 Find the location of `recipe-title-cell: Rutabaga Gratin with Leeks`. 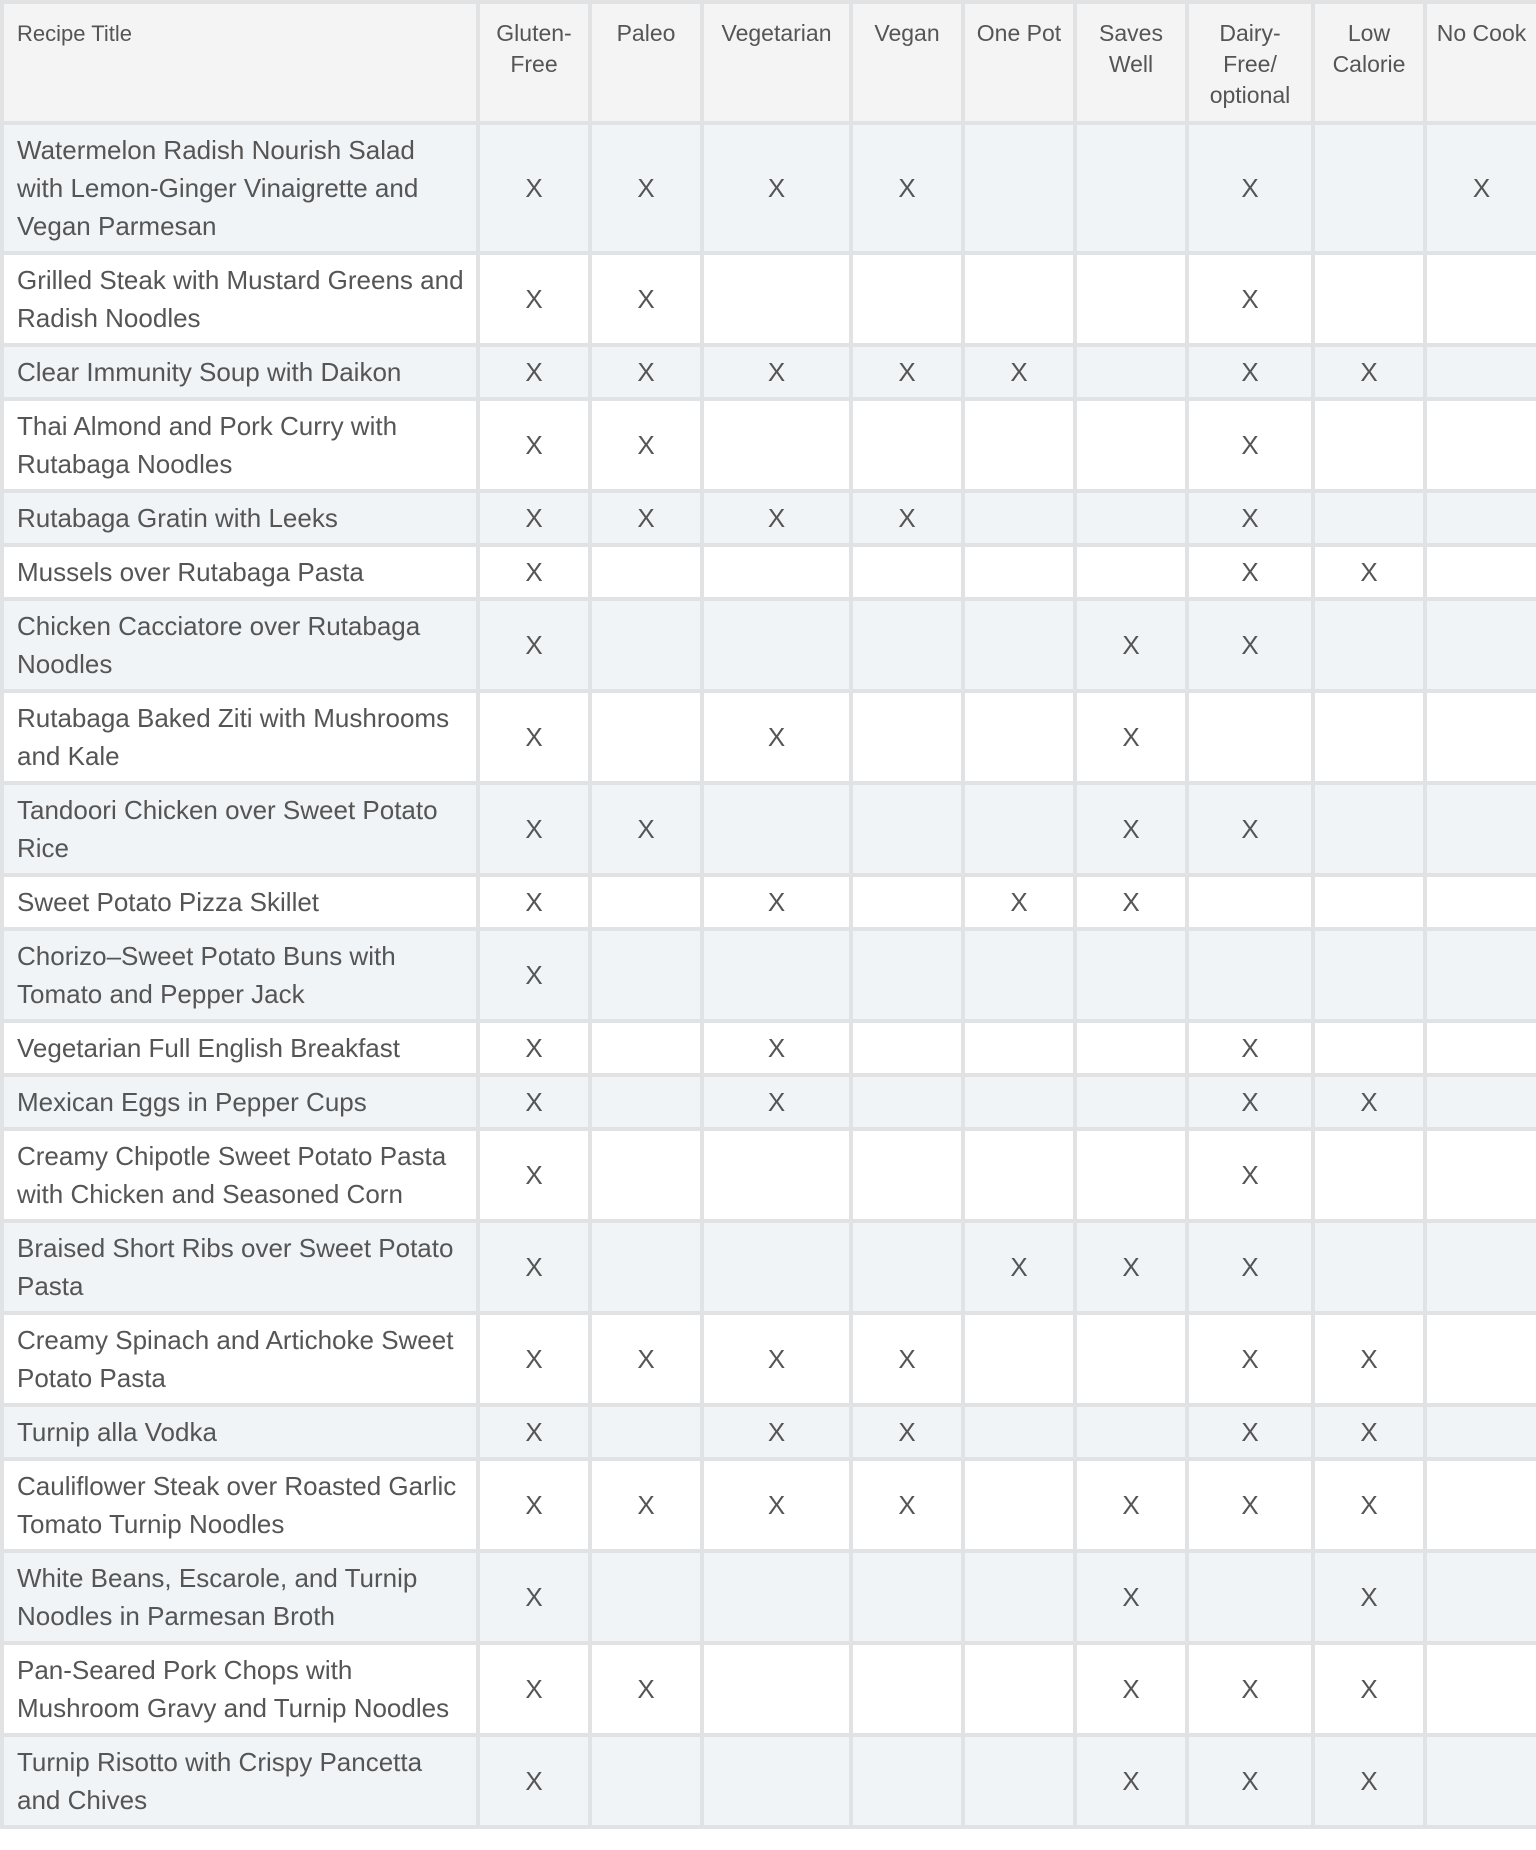

recipe-title-cell: Rutabaga Gratin with Leeks is located at coordinates (240, 518).